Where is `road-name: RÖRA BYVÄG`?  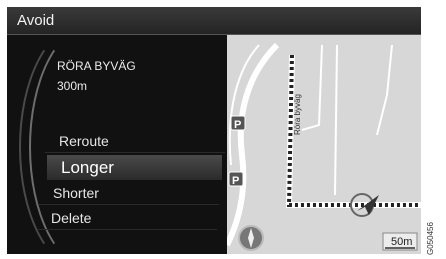 road-name: RÖRA BYVÄG is located at coordinates (96, 66).